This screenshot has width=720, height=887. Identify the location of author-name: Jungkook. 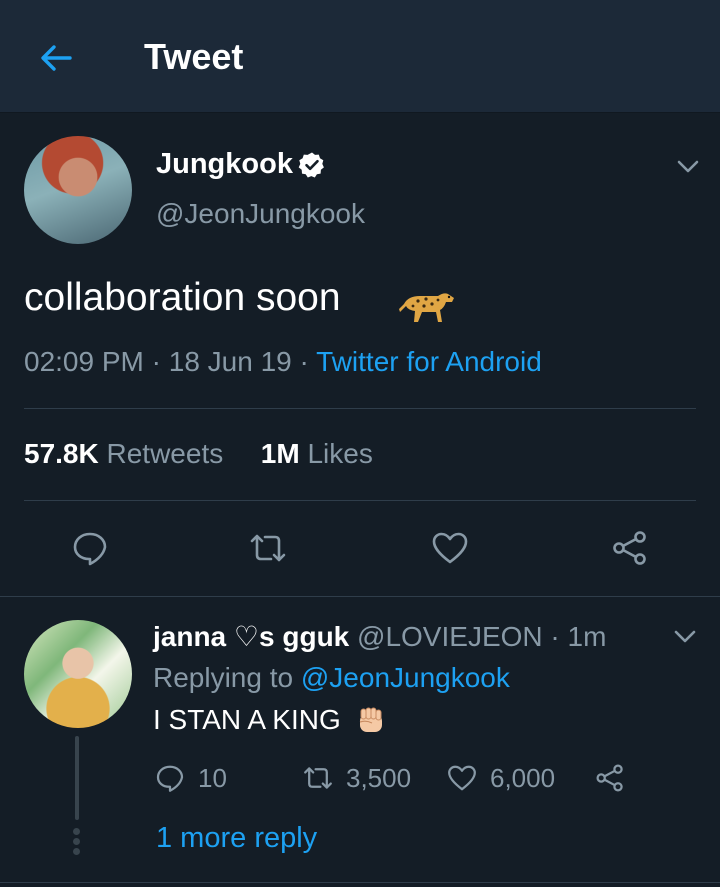
(224, 164).